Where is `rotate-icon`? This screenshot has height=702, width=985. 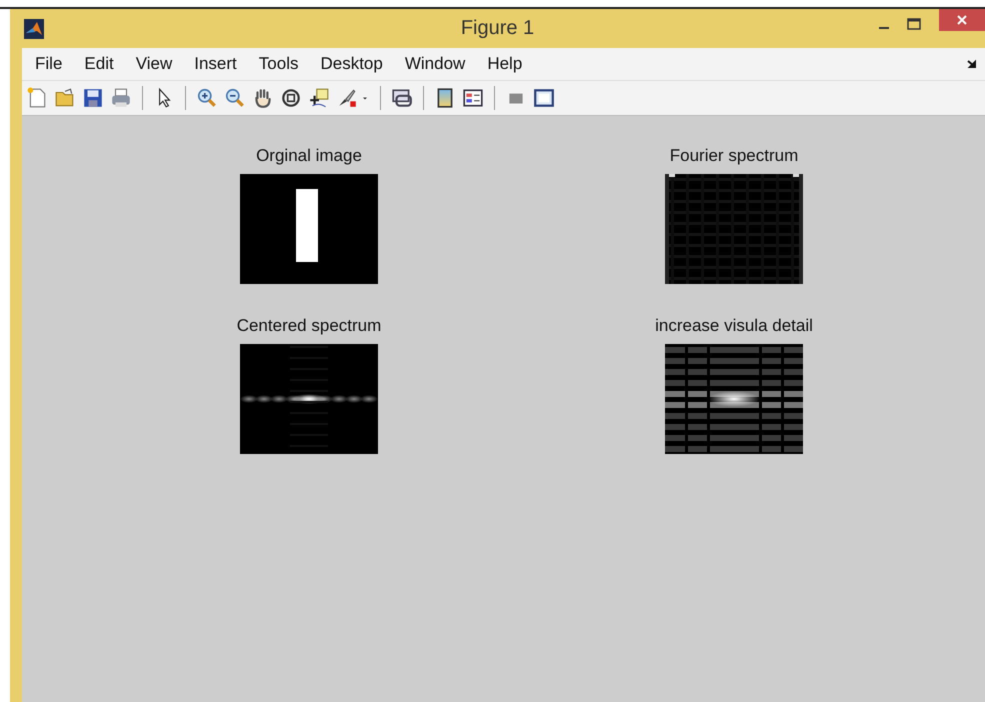
rotate-icon is located at coordinates (291, 98).